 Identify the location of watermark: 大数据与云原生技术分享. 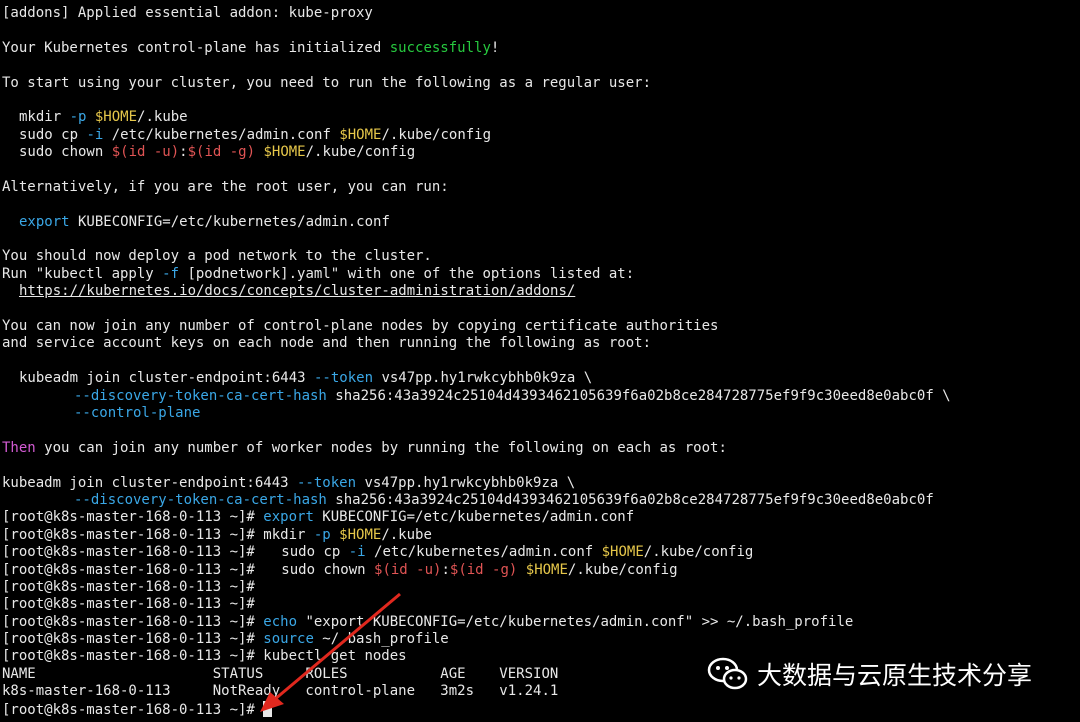
(869, 674).